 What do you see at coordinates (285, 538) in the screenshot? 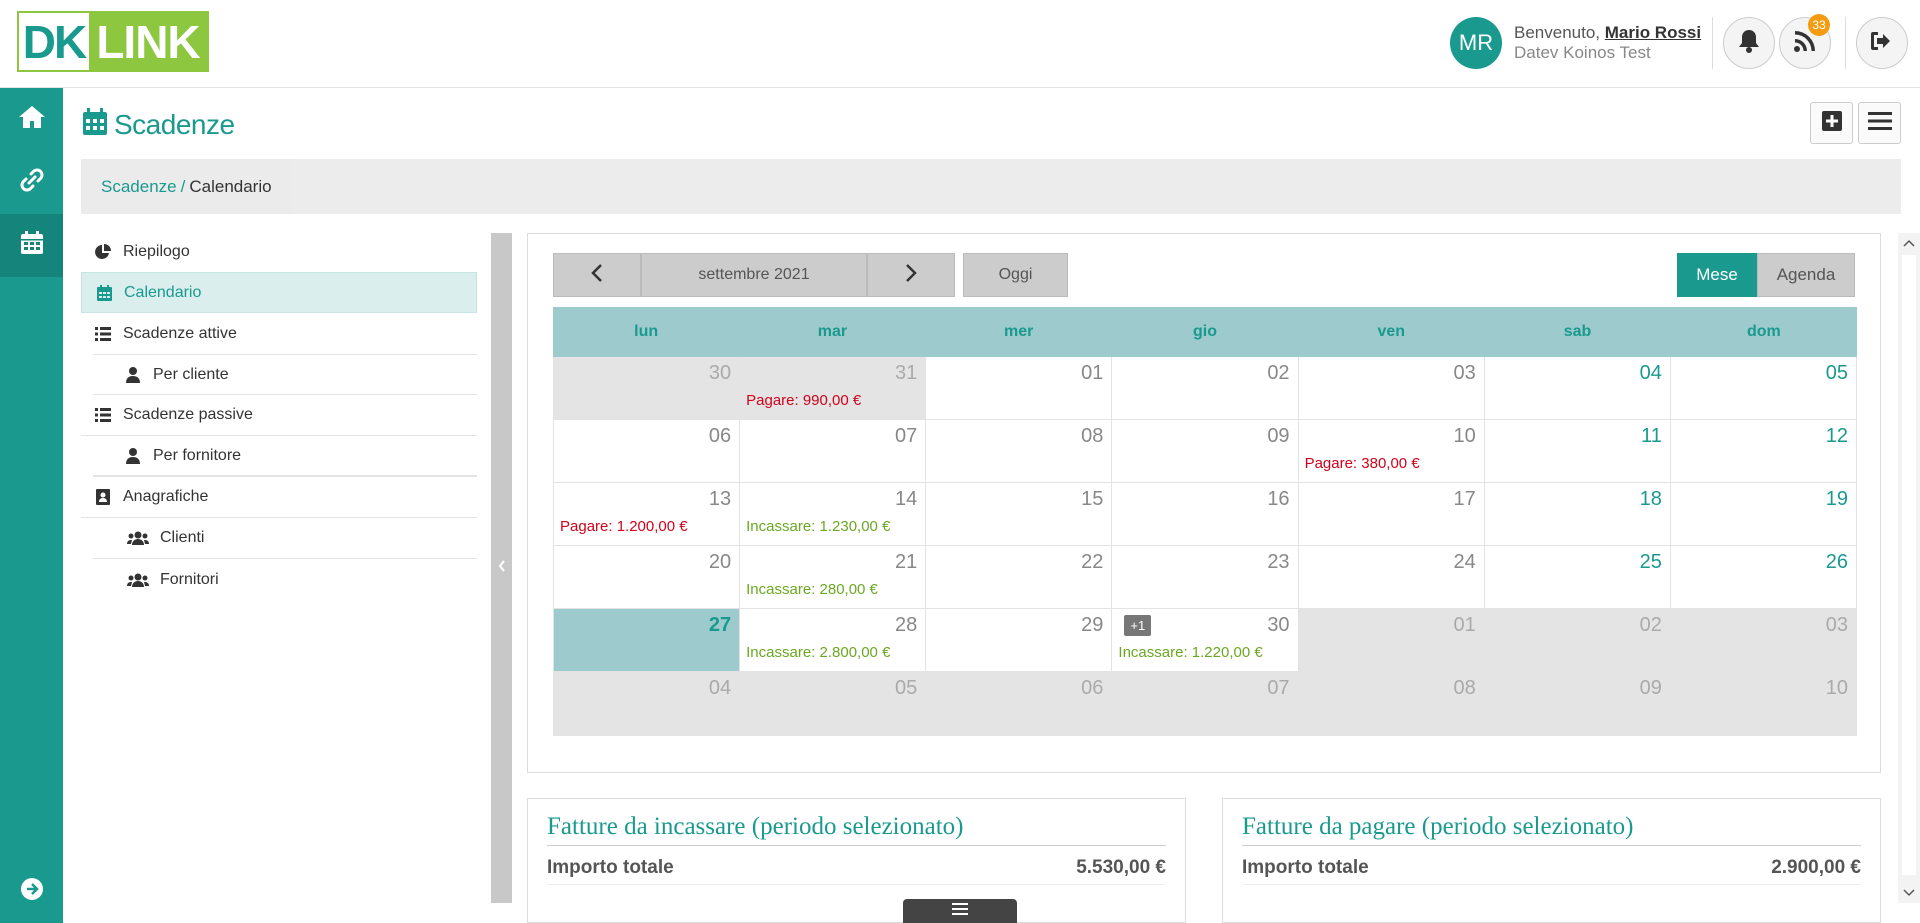
I see `menu-item-clienti: Clienti` at bounding box center [285, 538].